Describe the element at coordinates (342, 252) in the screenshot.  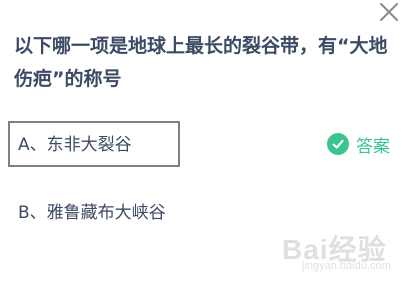
I see `watermark: Bai经验 jingyan.baidu.com` at that location.